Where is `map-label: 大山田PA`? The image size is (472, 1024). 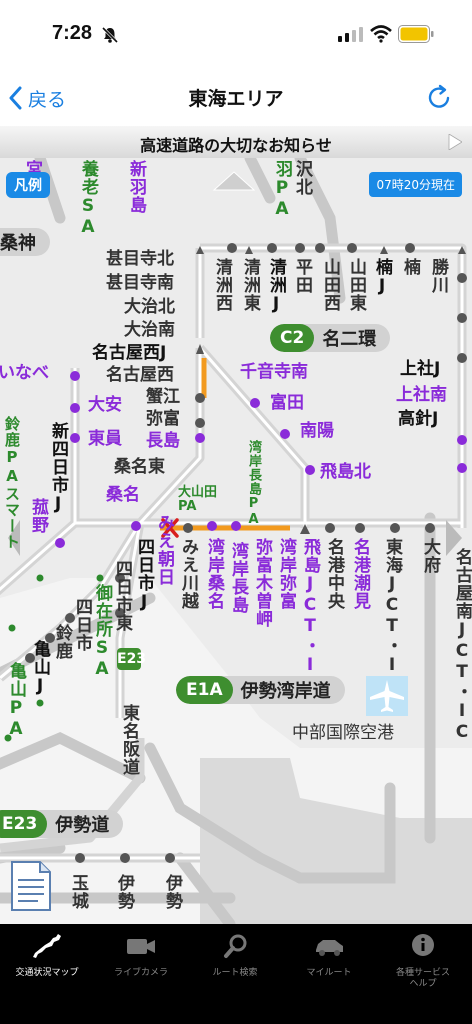
map-label: 大山田PA is located at coordinates (198, 499).